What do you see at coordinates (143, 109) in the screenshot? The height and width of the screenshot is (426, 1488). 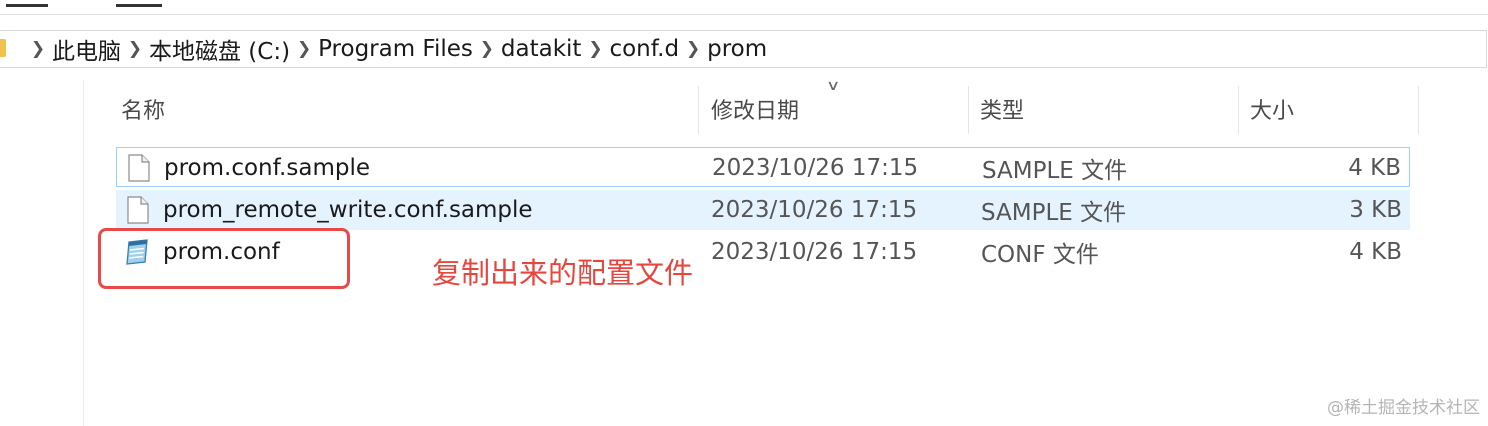 I see `column-header-name: 名称` at bounding box center [143, 109].